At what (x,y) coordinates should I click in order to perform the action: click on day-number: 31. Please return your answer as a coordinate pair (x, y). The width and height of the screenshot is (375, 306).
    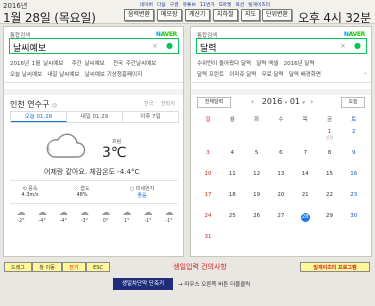
    Looking at the image, I should click on (208, 237).